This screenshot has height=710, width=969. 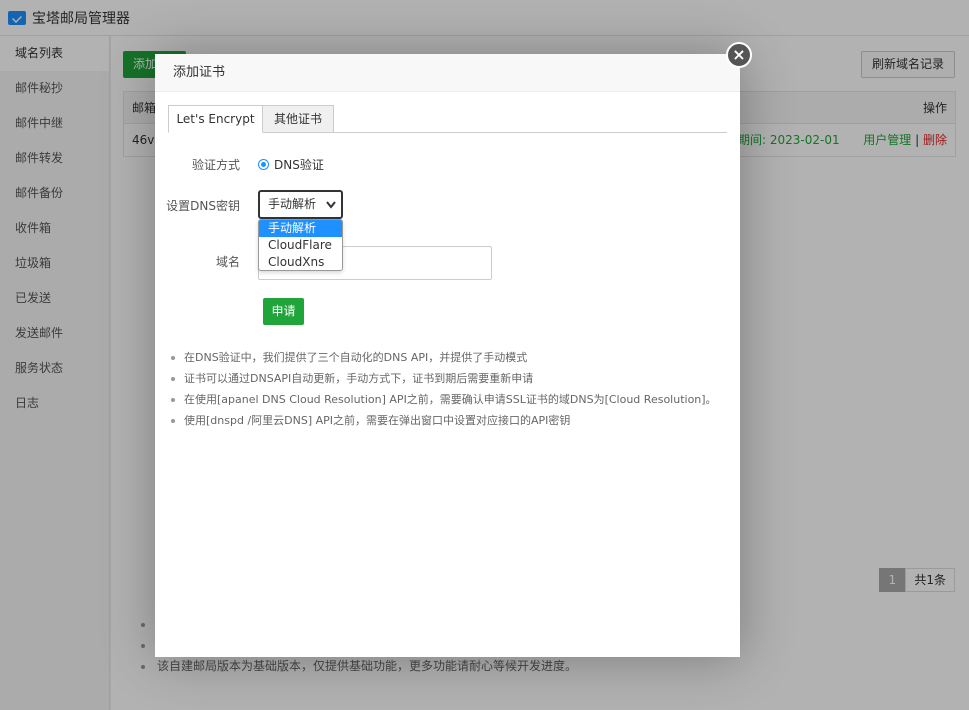 I want to click on dialog-title: 添加证书, so click(x=447, y=73).